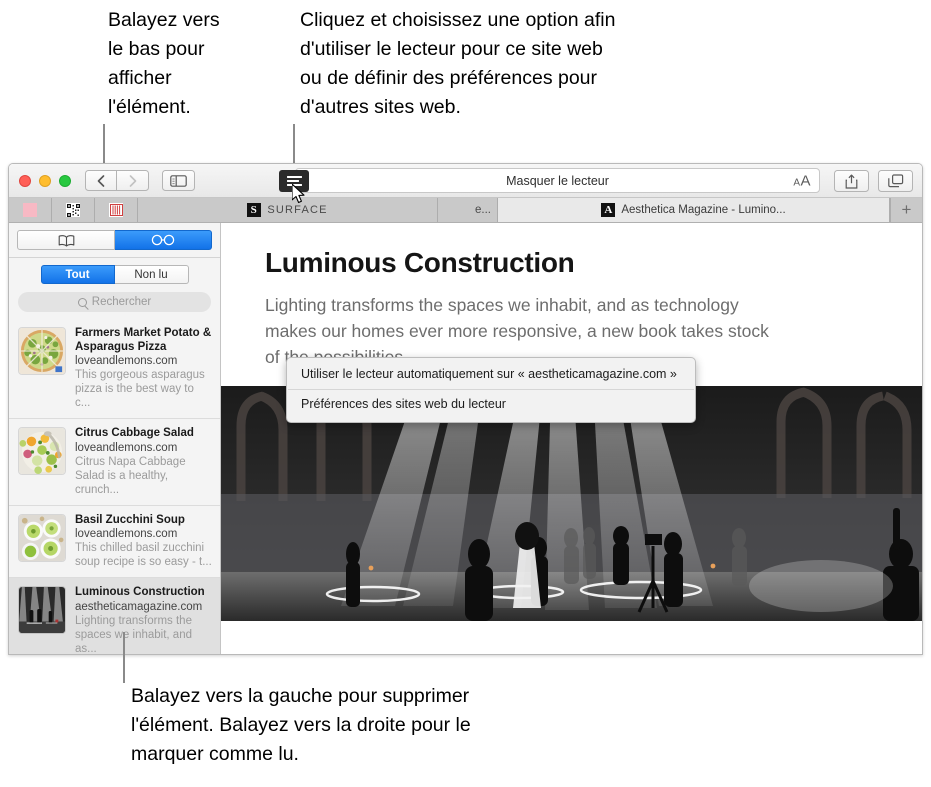 The width and height of the screenshot is (931, 787). I want to click on filter-unread-label: Non lu, so click(151, 274).